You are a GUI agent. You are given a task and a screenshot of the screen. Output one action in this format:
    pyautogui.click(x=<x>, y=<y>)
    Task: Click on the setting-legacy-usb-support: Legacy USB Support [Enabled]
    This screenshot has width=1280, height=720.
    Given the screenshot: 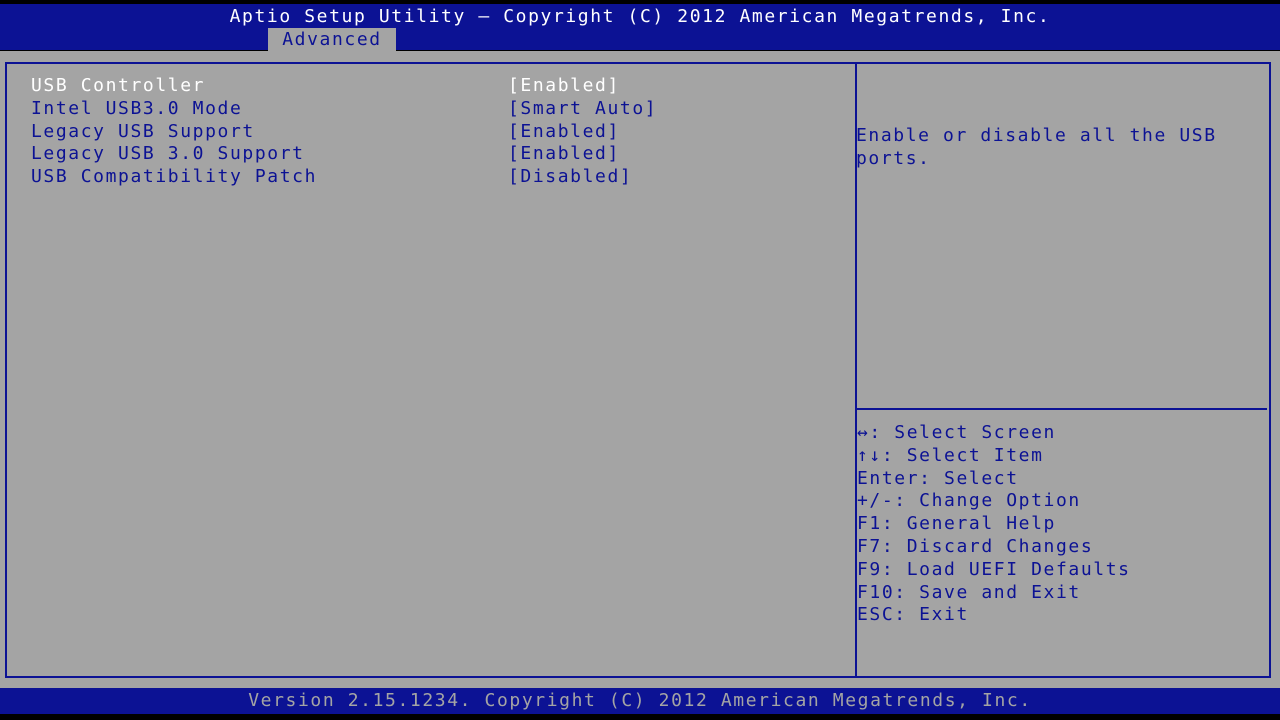 What is the action you would take?
    pyautogui.click(x=421, y=132)
    